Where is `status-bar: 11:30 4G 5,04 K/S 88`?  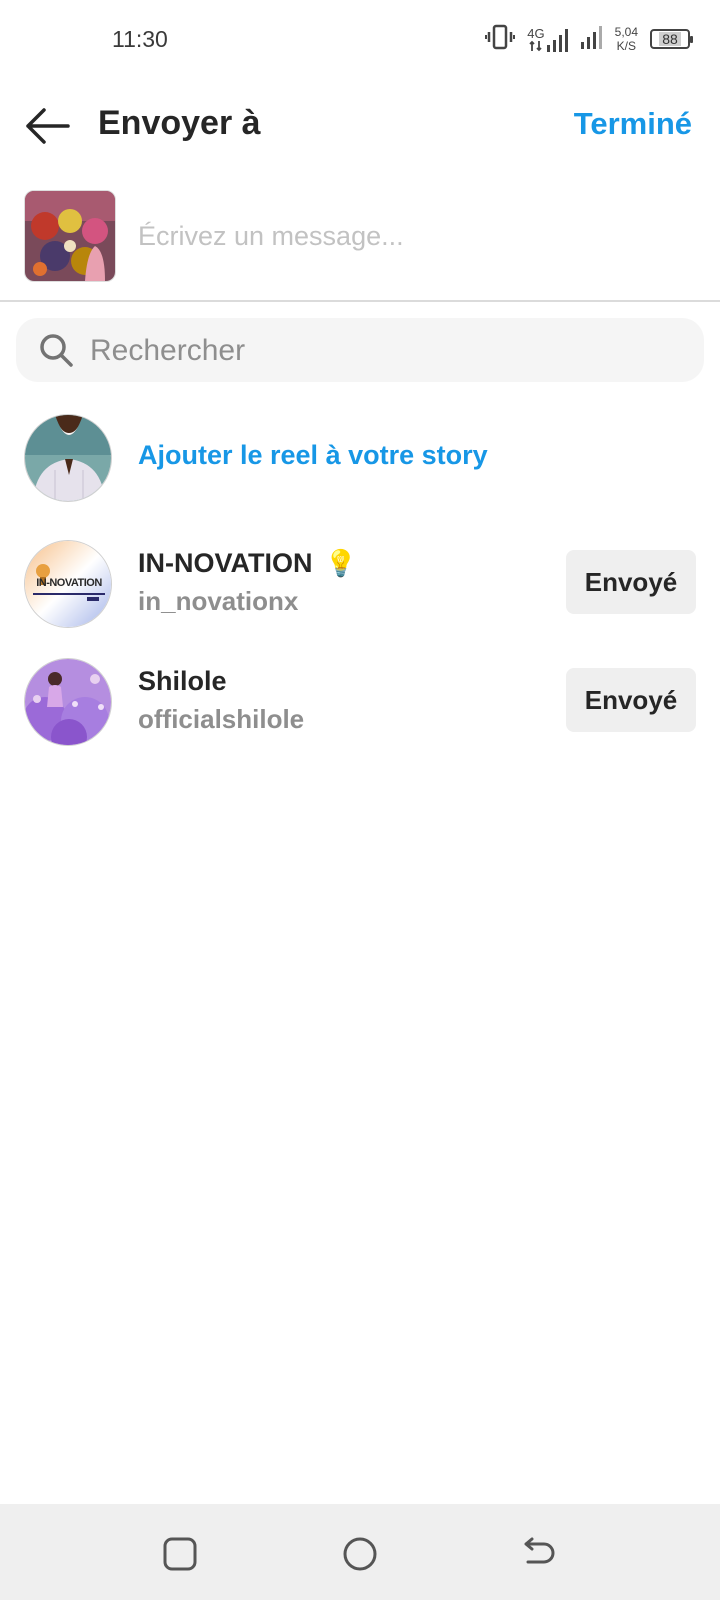
status-bar: 11:30 4G 5,04 K/S 88 is located at coordinates (360, 40).